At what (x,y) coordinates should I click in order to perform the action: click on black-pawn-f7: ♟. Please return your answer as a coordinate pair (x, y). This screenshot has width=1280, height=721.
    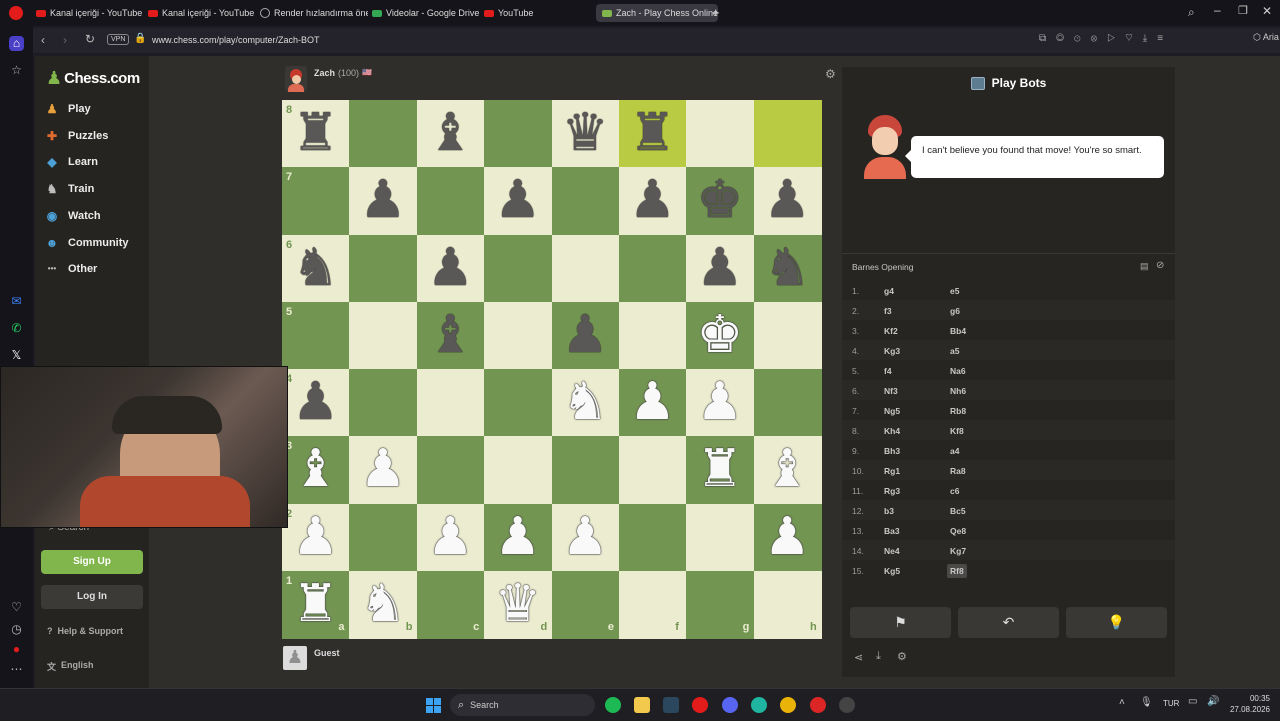
    Looking at the image, I should click on (652, 200).